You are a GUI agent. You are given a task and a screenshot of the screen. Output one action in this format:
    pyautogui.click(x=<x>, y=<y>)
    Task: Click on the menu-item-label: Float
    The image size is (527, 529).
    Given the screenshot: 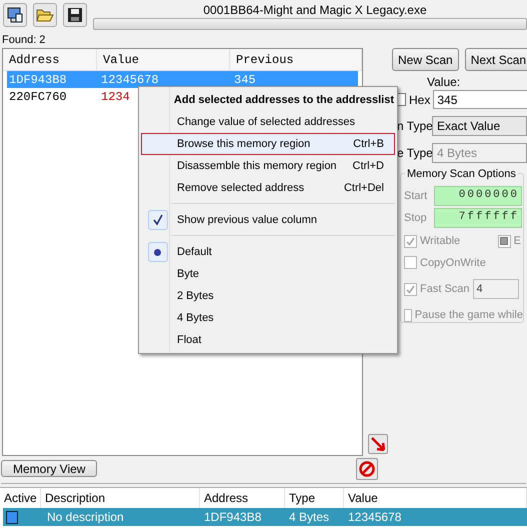 What is the action you would take?
    pyautogui.click(x=189, y=340)
    